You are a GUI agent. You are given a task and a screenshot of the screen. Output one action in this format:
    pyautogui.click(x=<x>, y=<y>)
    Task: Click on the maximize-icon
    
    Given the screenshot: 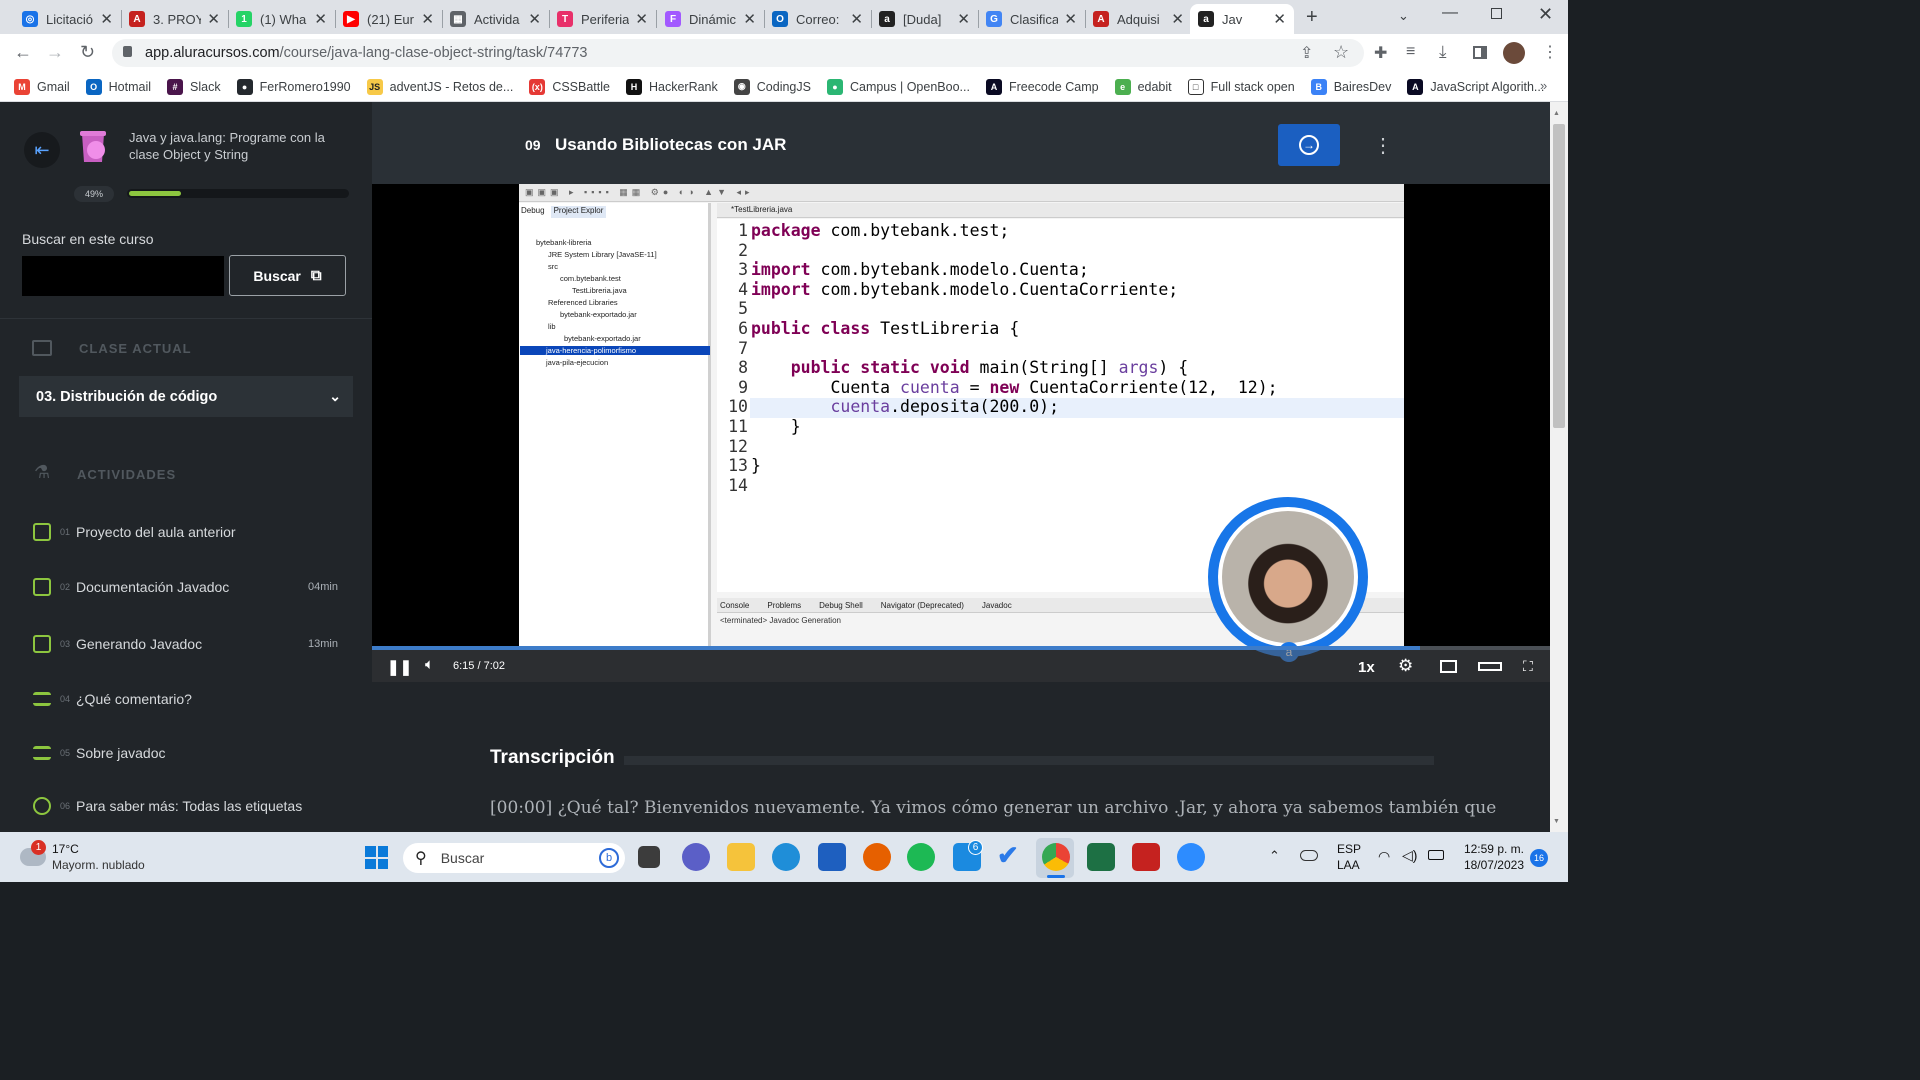 What is the action you would take?
    pyautogui.click(x=1496, y=13)
    